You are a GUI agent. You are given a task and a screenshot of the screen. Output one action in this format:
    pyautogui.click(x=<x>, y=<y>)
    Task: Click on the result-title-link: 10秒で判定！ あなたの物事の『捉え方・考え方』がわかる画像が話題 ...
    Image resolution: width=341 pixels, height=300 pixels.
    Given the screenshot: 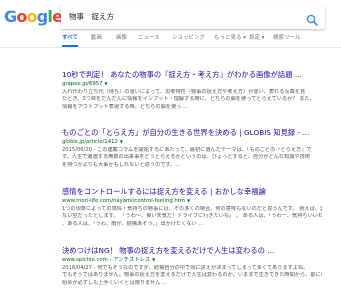 What is the action you would take?
    pyautogui.click(x=192, y=74)
    